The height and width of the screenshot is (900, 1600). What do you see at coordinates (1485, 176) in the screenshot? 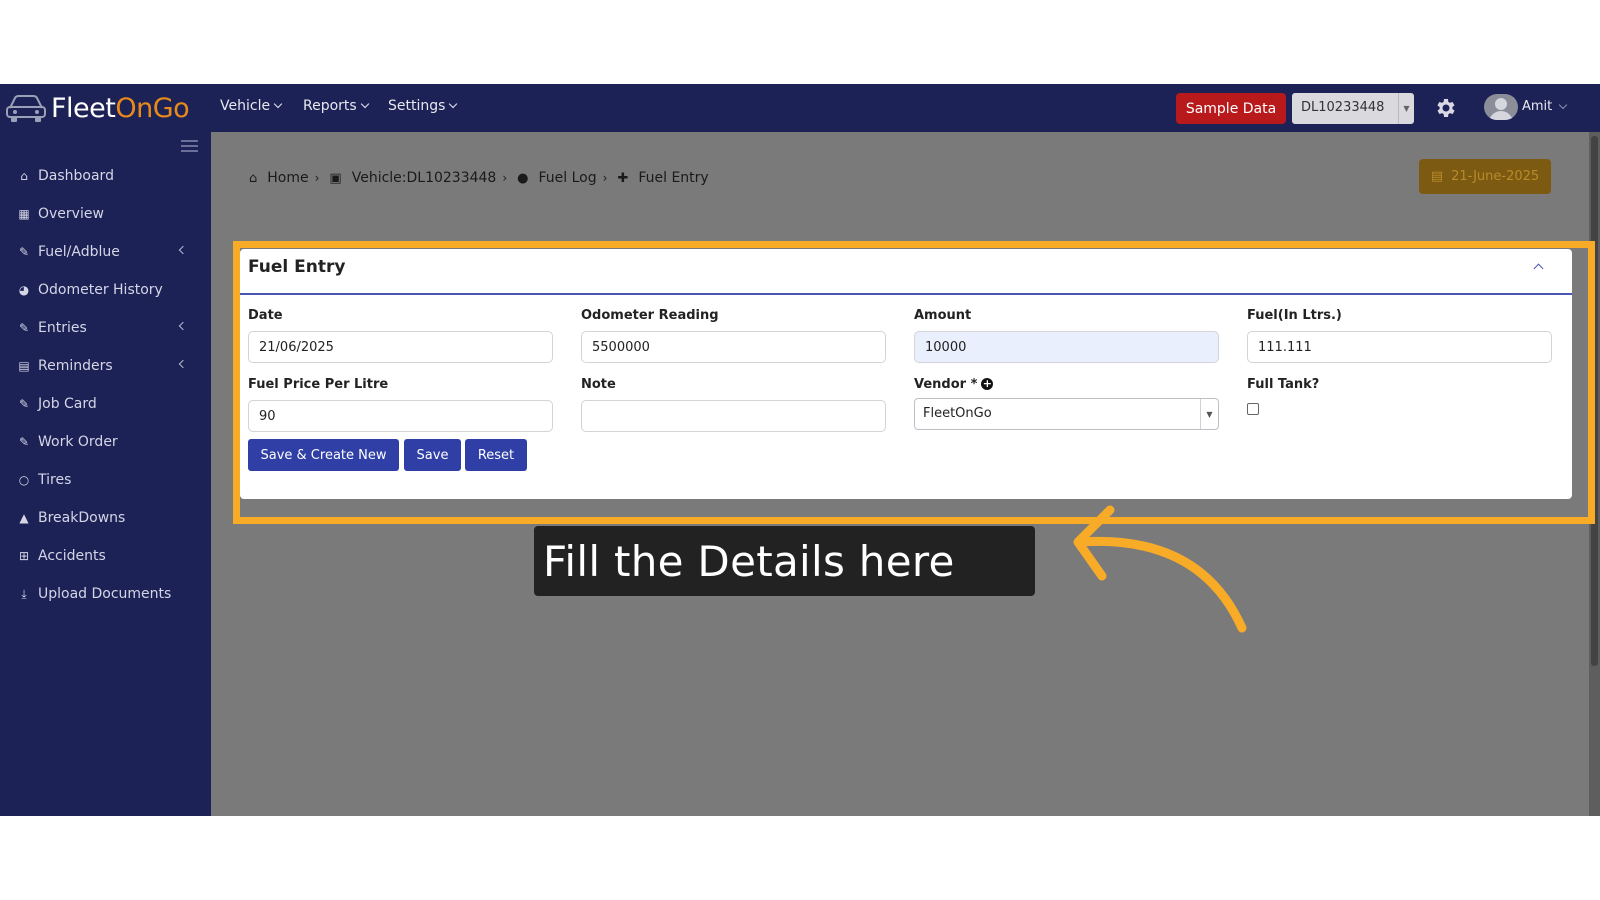
I see `date-badge: ▤ 21-June-2025` at bounding box center [1485, 176].